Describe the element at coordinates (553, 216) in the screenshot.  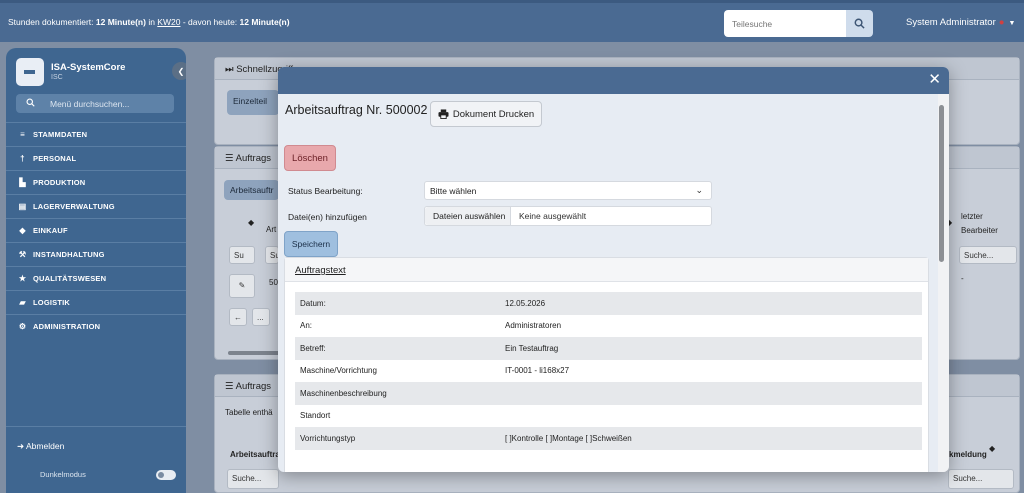
I see `files-status: Keine ausgewählt` at that location.